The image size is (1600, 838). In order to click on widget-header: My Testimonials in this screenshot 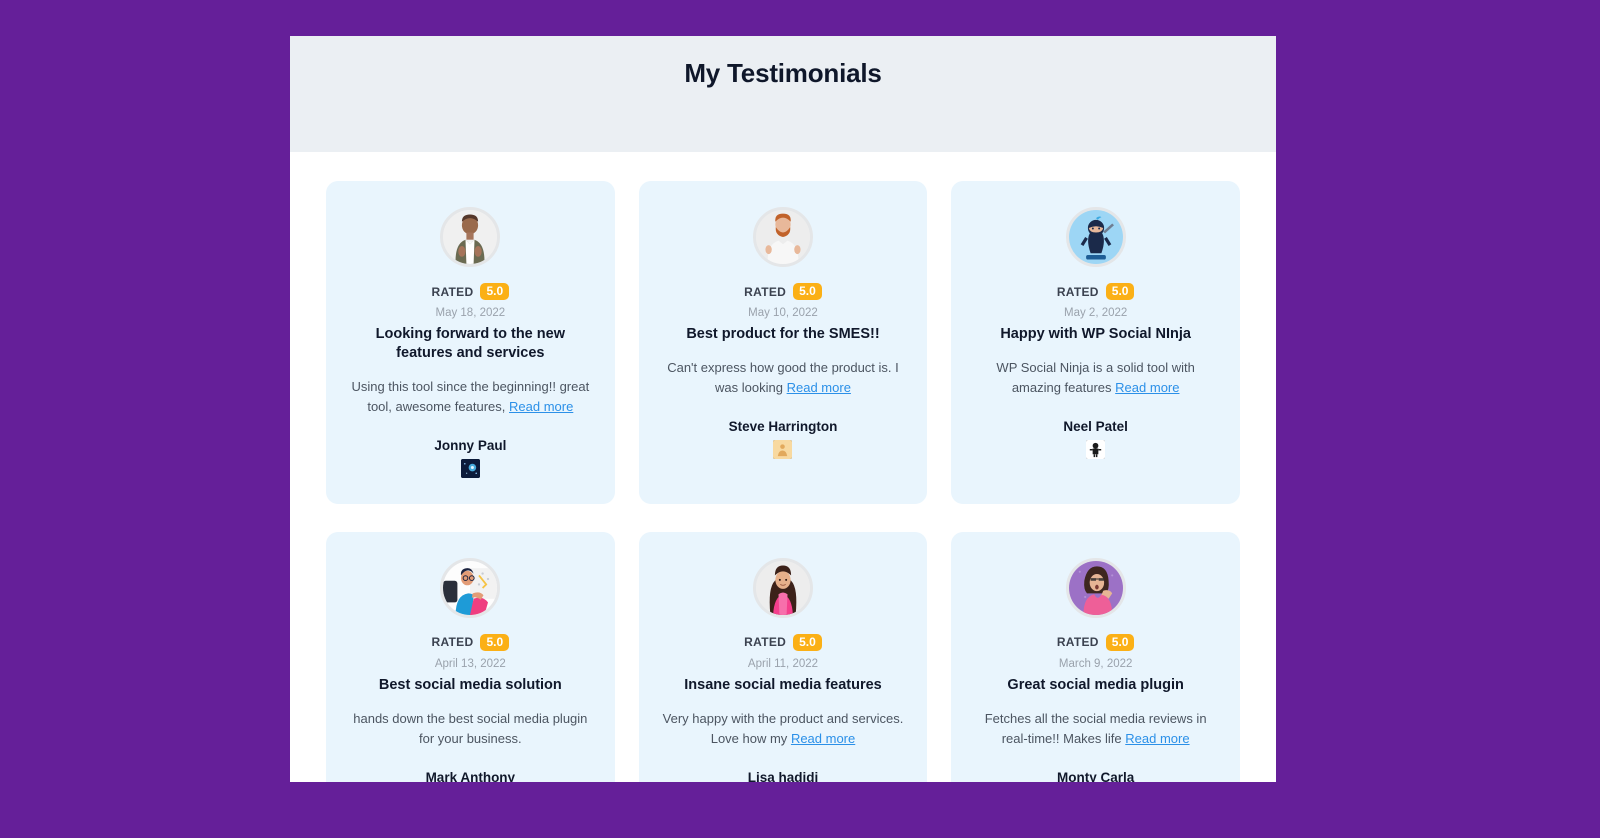, I will do `click(783, 94)`.